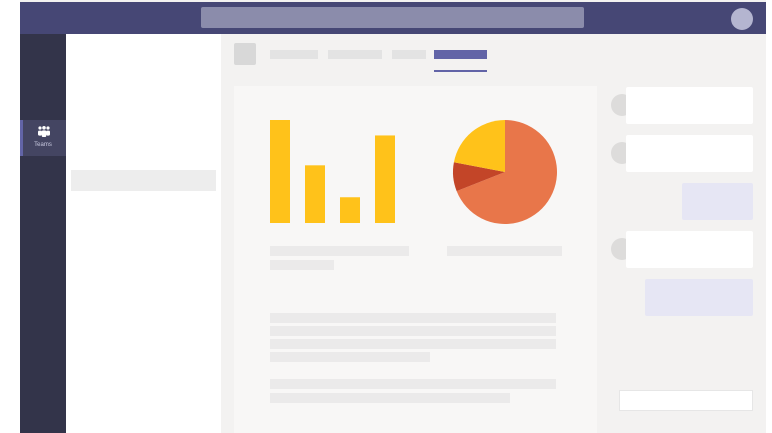  What do you see at coordinates (44, 131) in the screenshot?
I see `teams-icon` at bounding box center [44, 131].